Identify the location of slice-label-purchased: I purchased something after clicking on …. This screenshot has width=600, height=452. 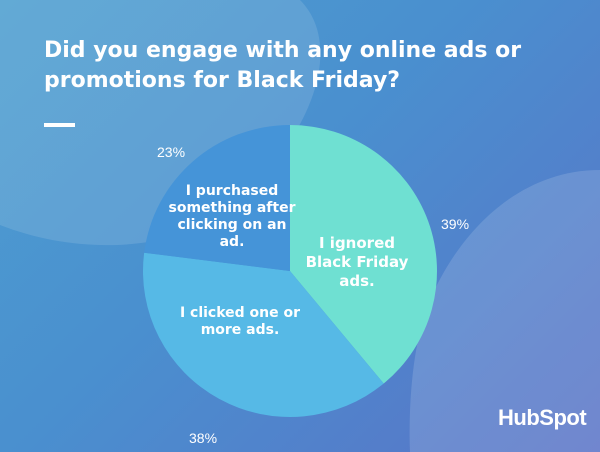
(232, 216).